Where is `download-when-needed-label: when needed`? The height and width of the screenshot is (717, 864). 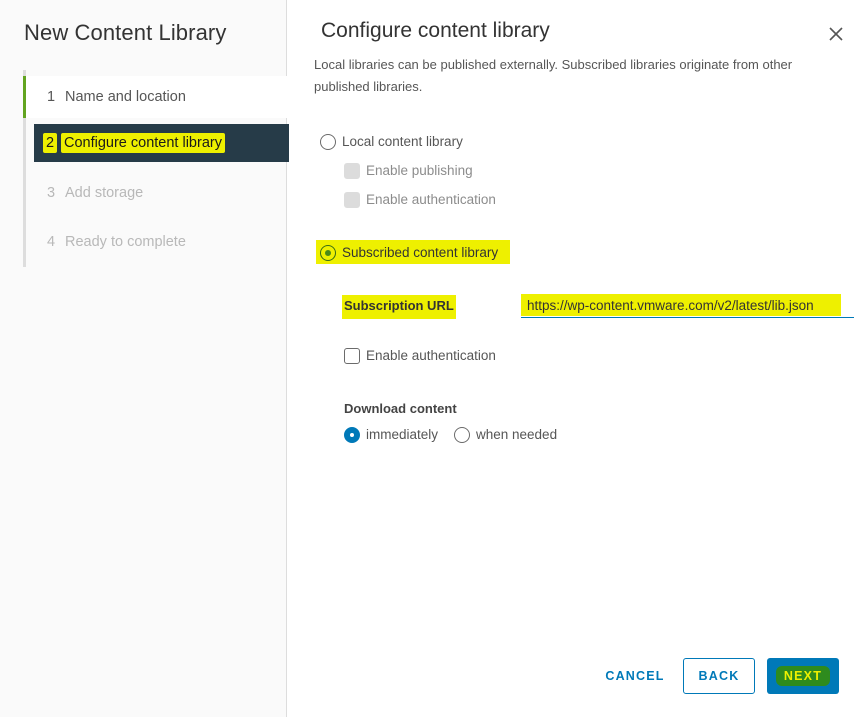
download-when-needed-label: when needed is located at coordinates (517, 434).